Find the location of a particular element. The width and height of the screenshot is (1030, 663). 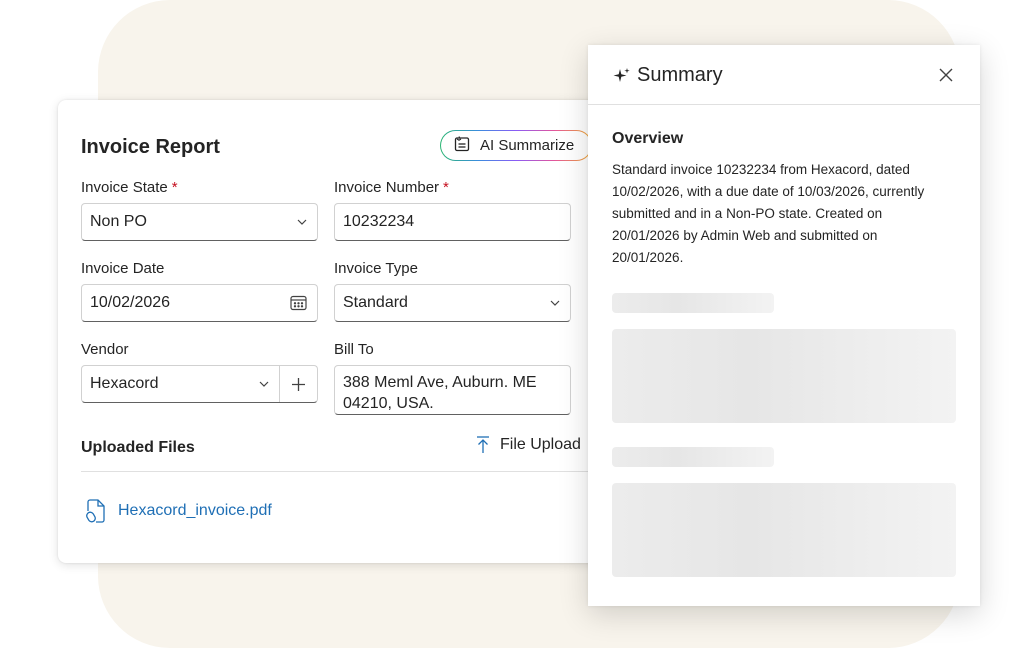

bill-to-line2: 04210, USA. is located at coordinates (388, 403).